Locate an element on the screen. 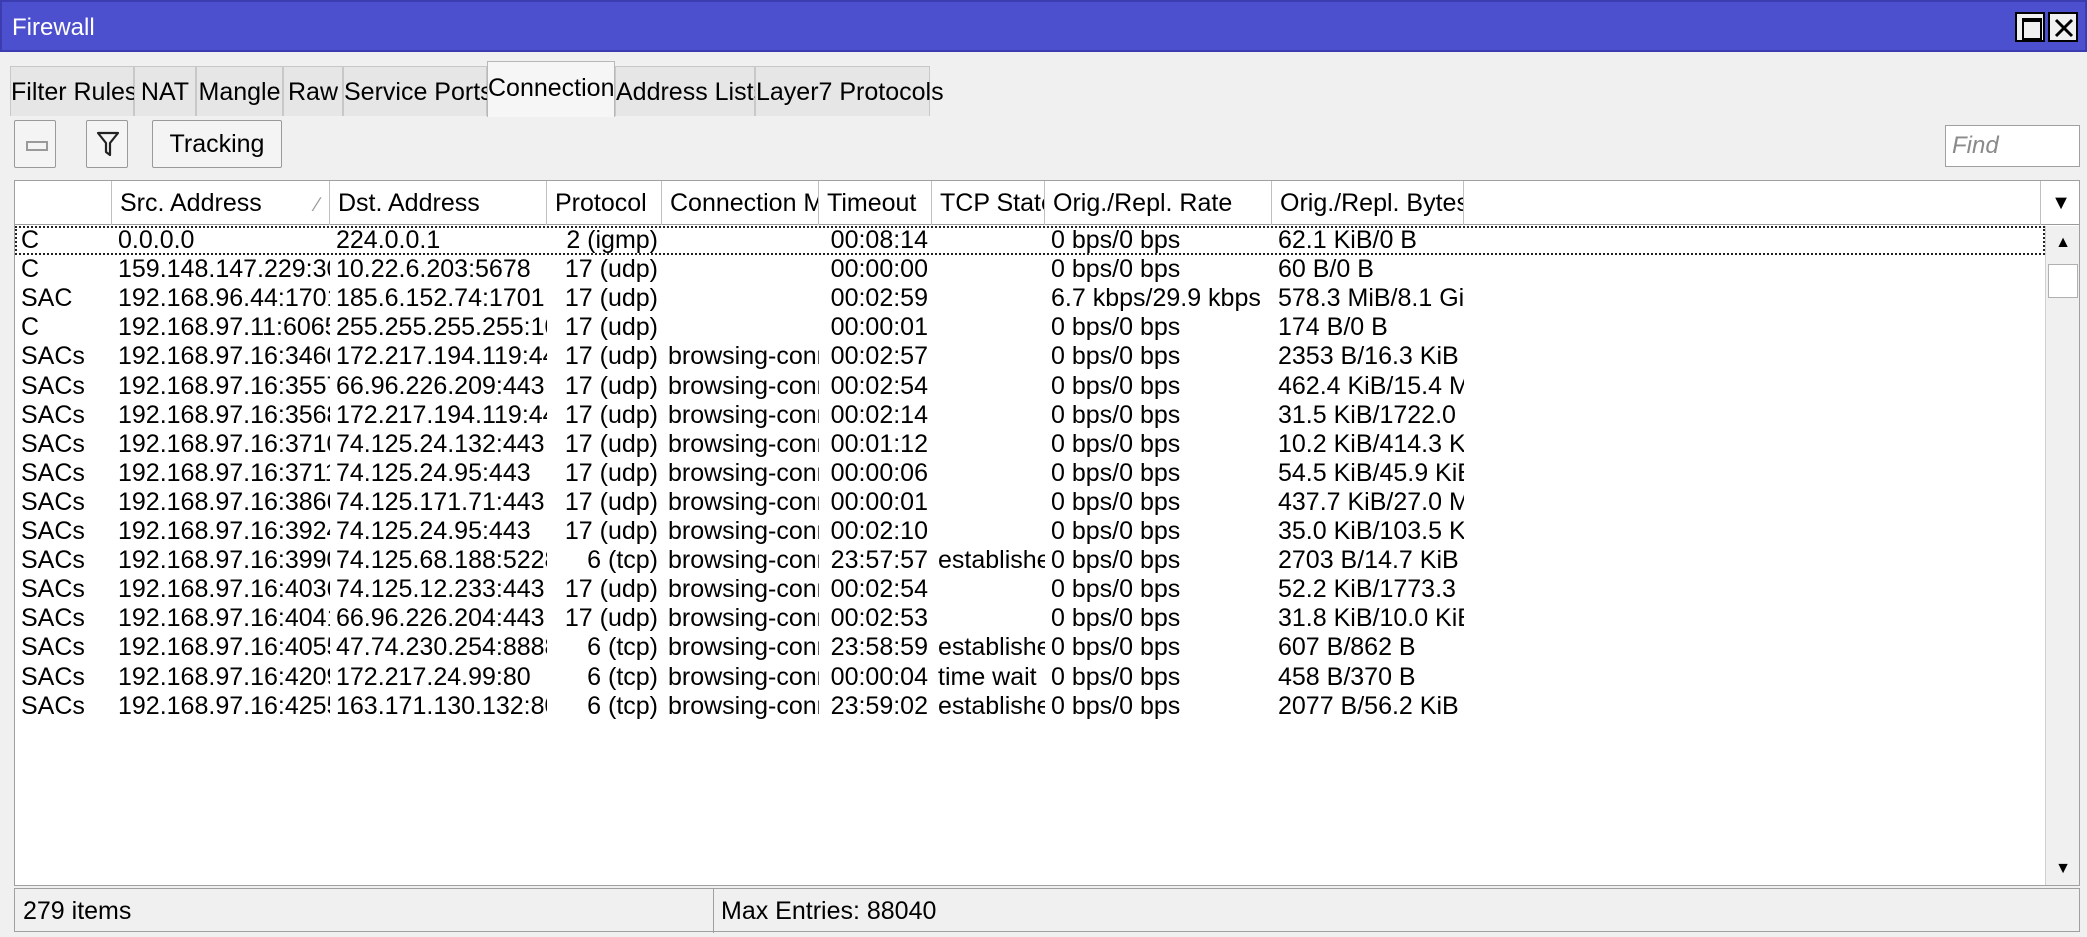  cell-timeout: 00:01:12 is located at coordinates (879, 443).